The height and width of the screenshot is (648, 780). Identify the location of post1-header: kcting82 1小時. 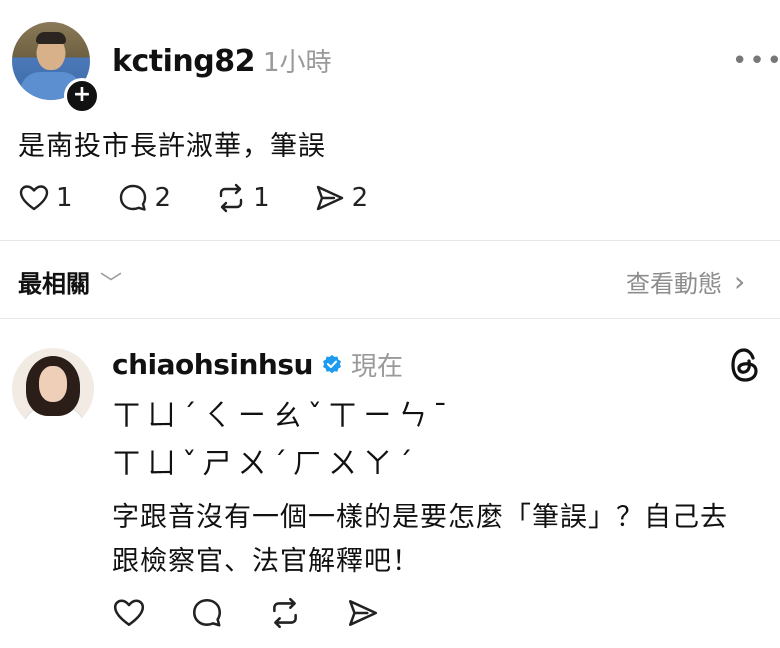
(222, 60).